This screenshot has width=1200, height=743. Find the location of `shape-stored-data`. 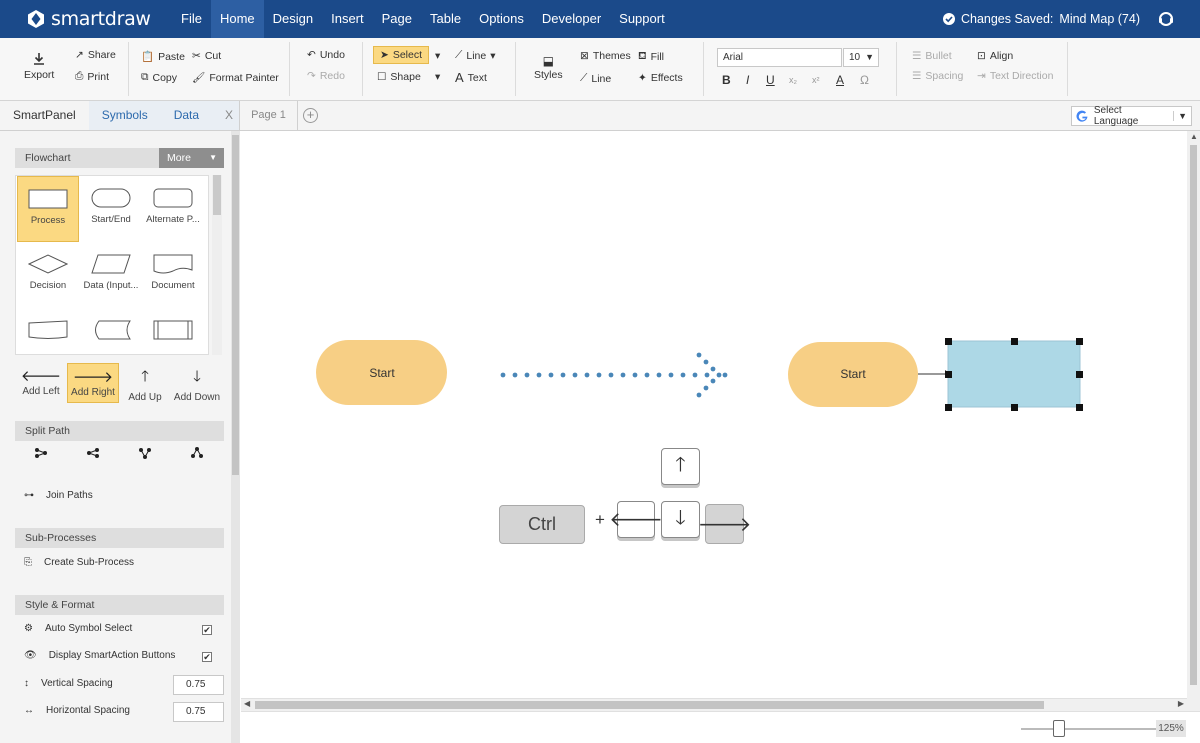

shape-stored-data is located at coordinates (111, 331).